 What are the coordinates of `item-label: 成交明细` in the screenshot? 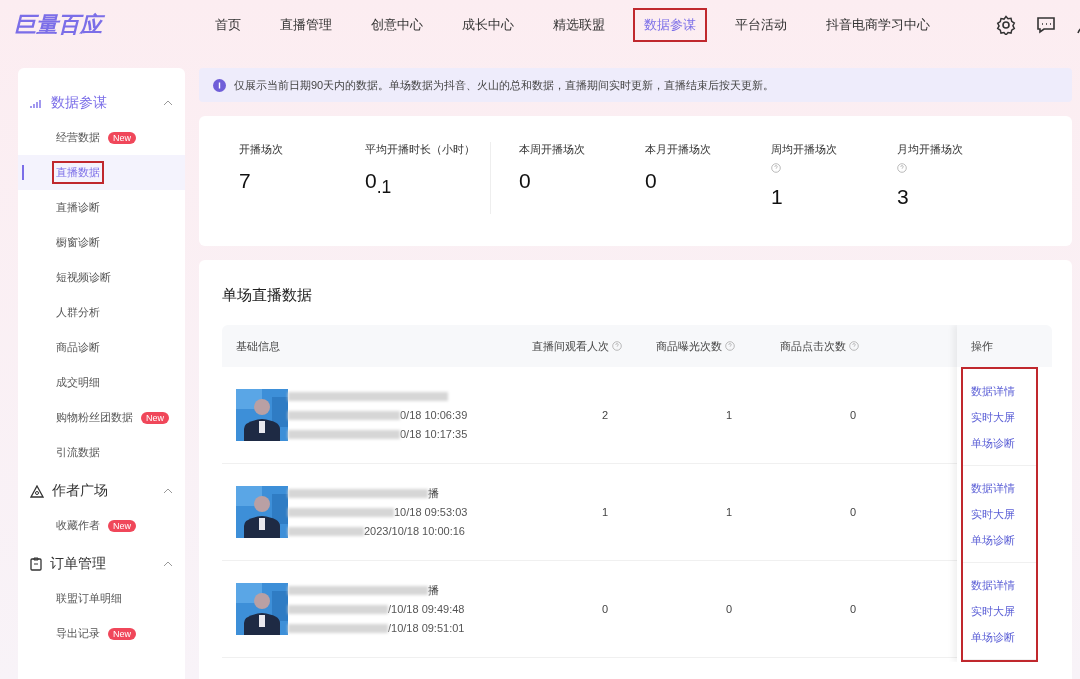 It's located at (78, 382).